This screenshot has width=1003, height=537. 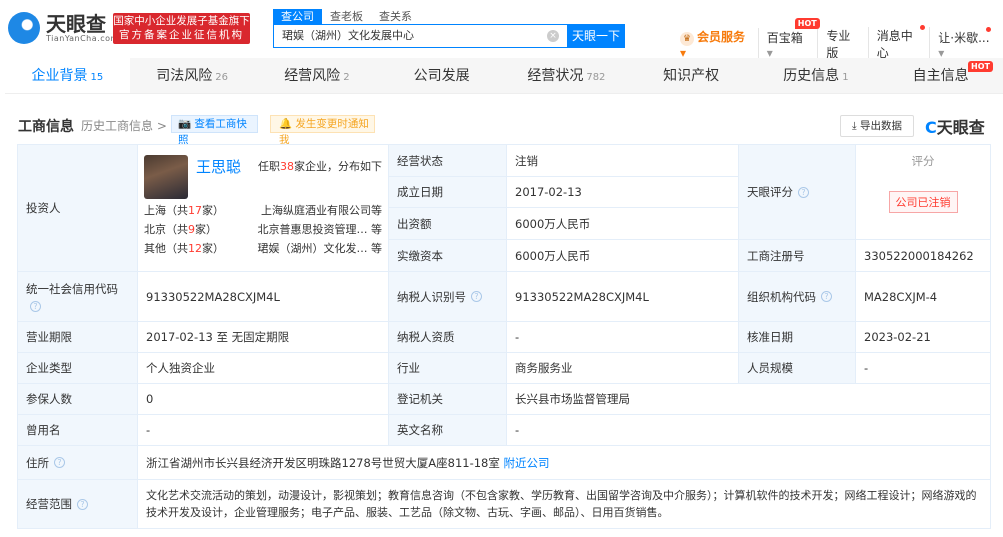 What do you see at coordinates (923, 368) in the screenshot?
I see `staff-value: -` at bounding box center [923, 368].